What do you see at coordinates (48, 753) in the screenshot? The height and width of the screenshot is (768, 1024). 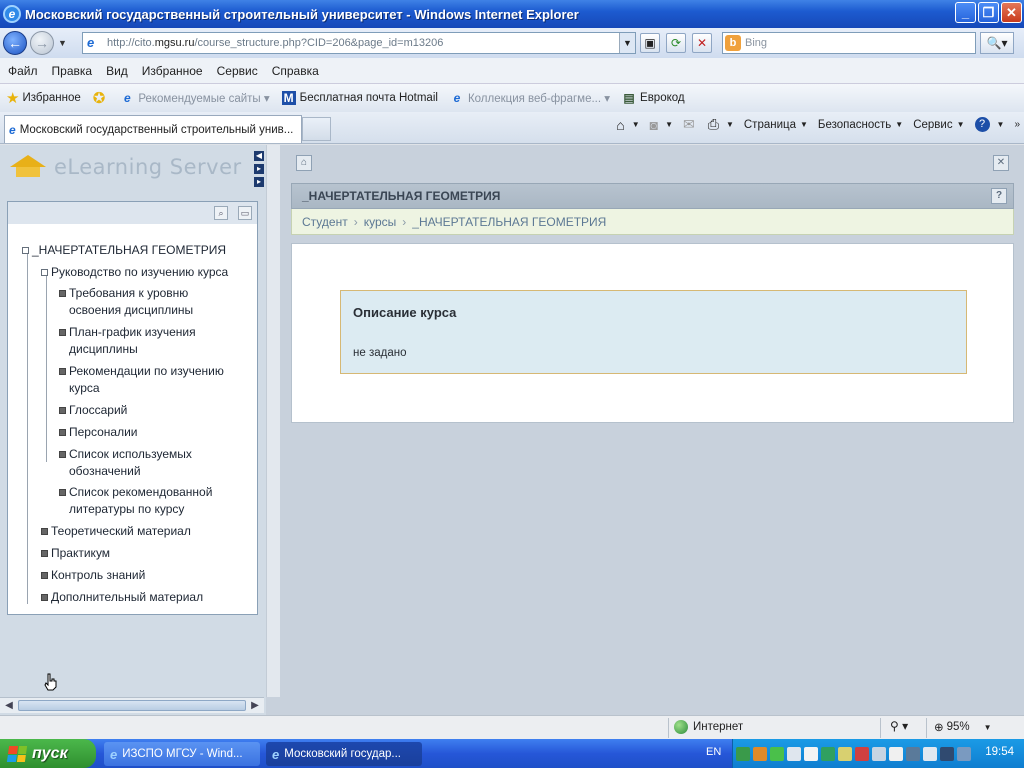 I see `start-button: пуск` at bounding box center [48, 753].